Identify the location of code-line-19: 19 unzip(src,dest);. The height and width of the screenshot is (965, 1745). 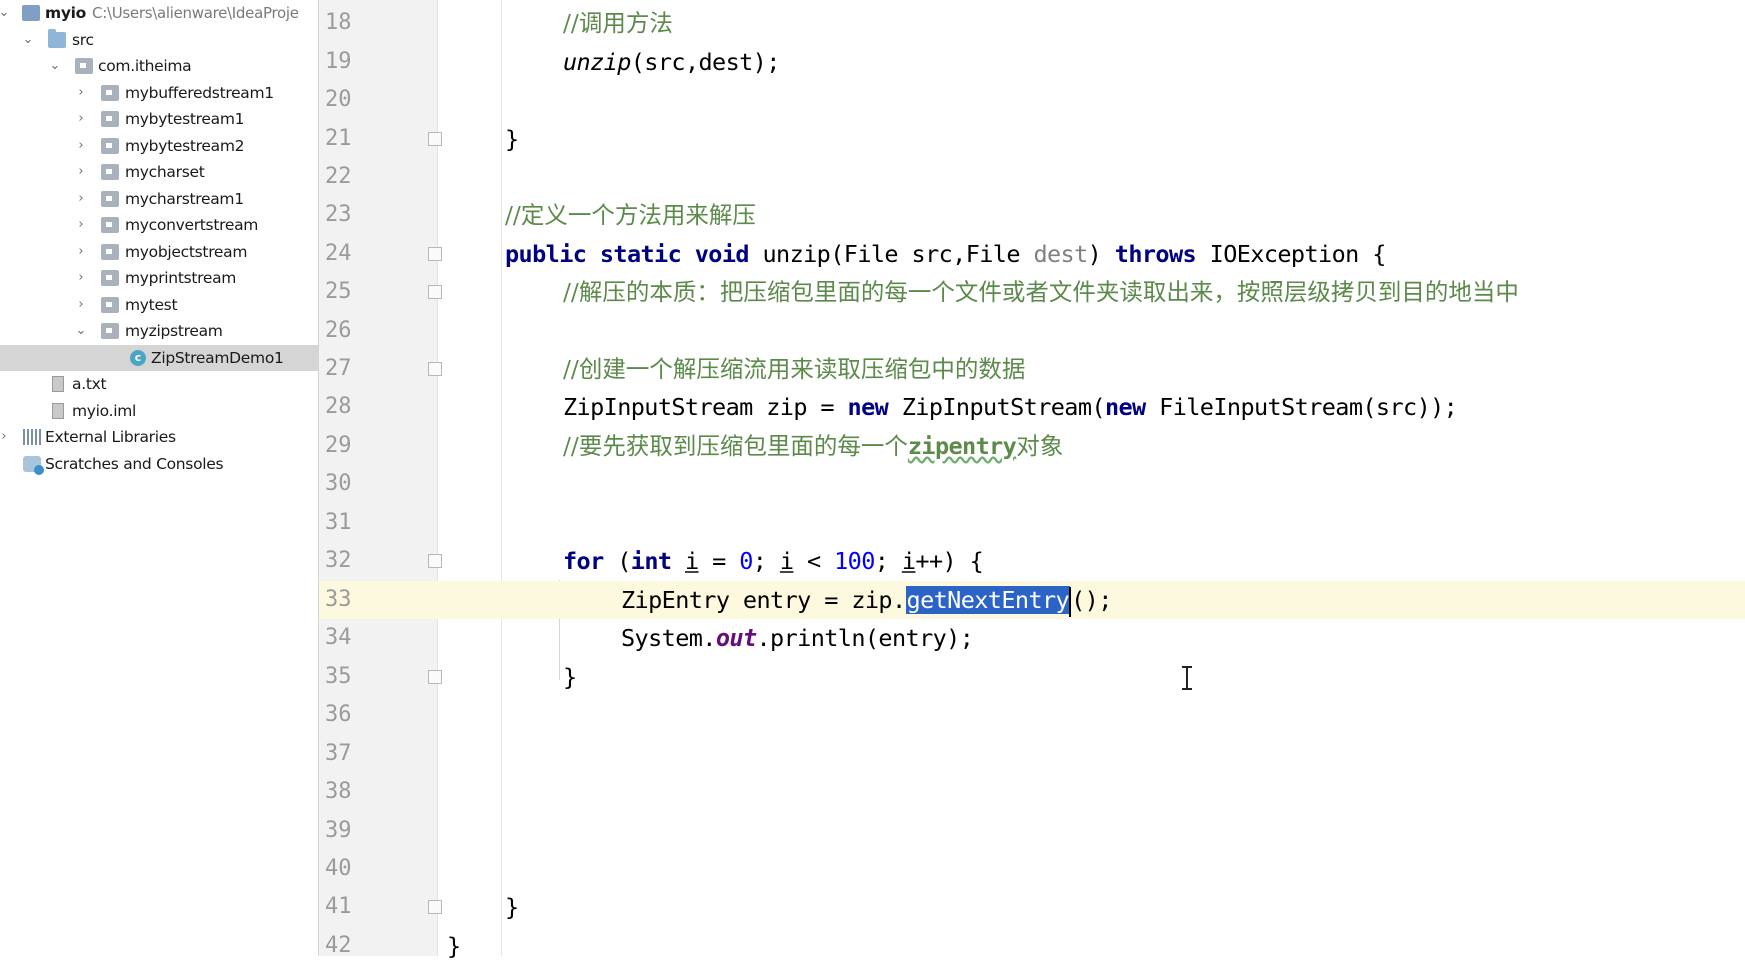
(872, 62).